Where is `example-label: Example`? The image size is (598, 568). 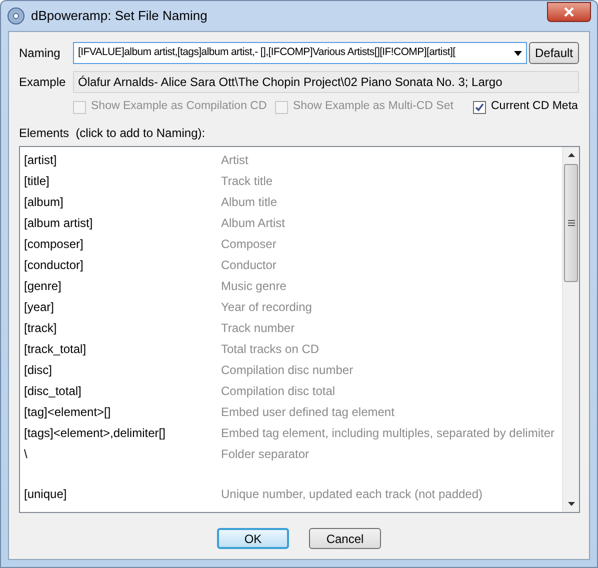 example-label: Example is located at coordinates (43, 82).